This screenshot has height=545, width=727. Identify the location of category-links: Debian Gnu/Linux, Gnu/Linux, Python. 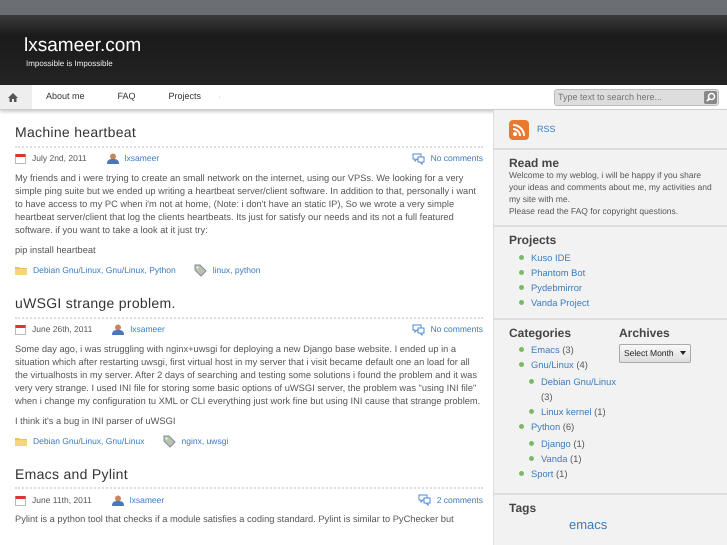
(104, 270).